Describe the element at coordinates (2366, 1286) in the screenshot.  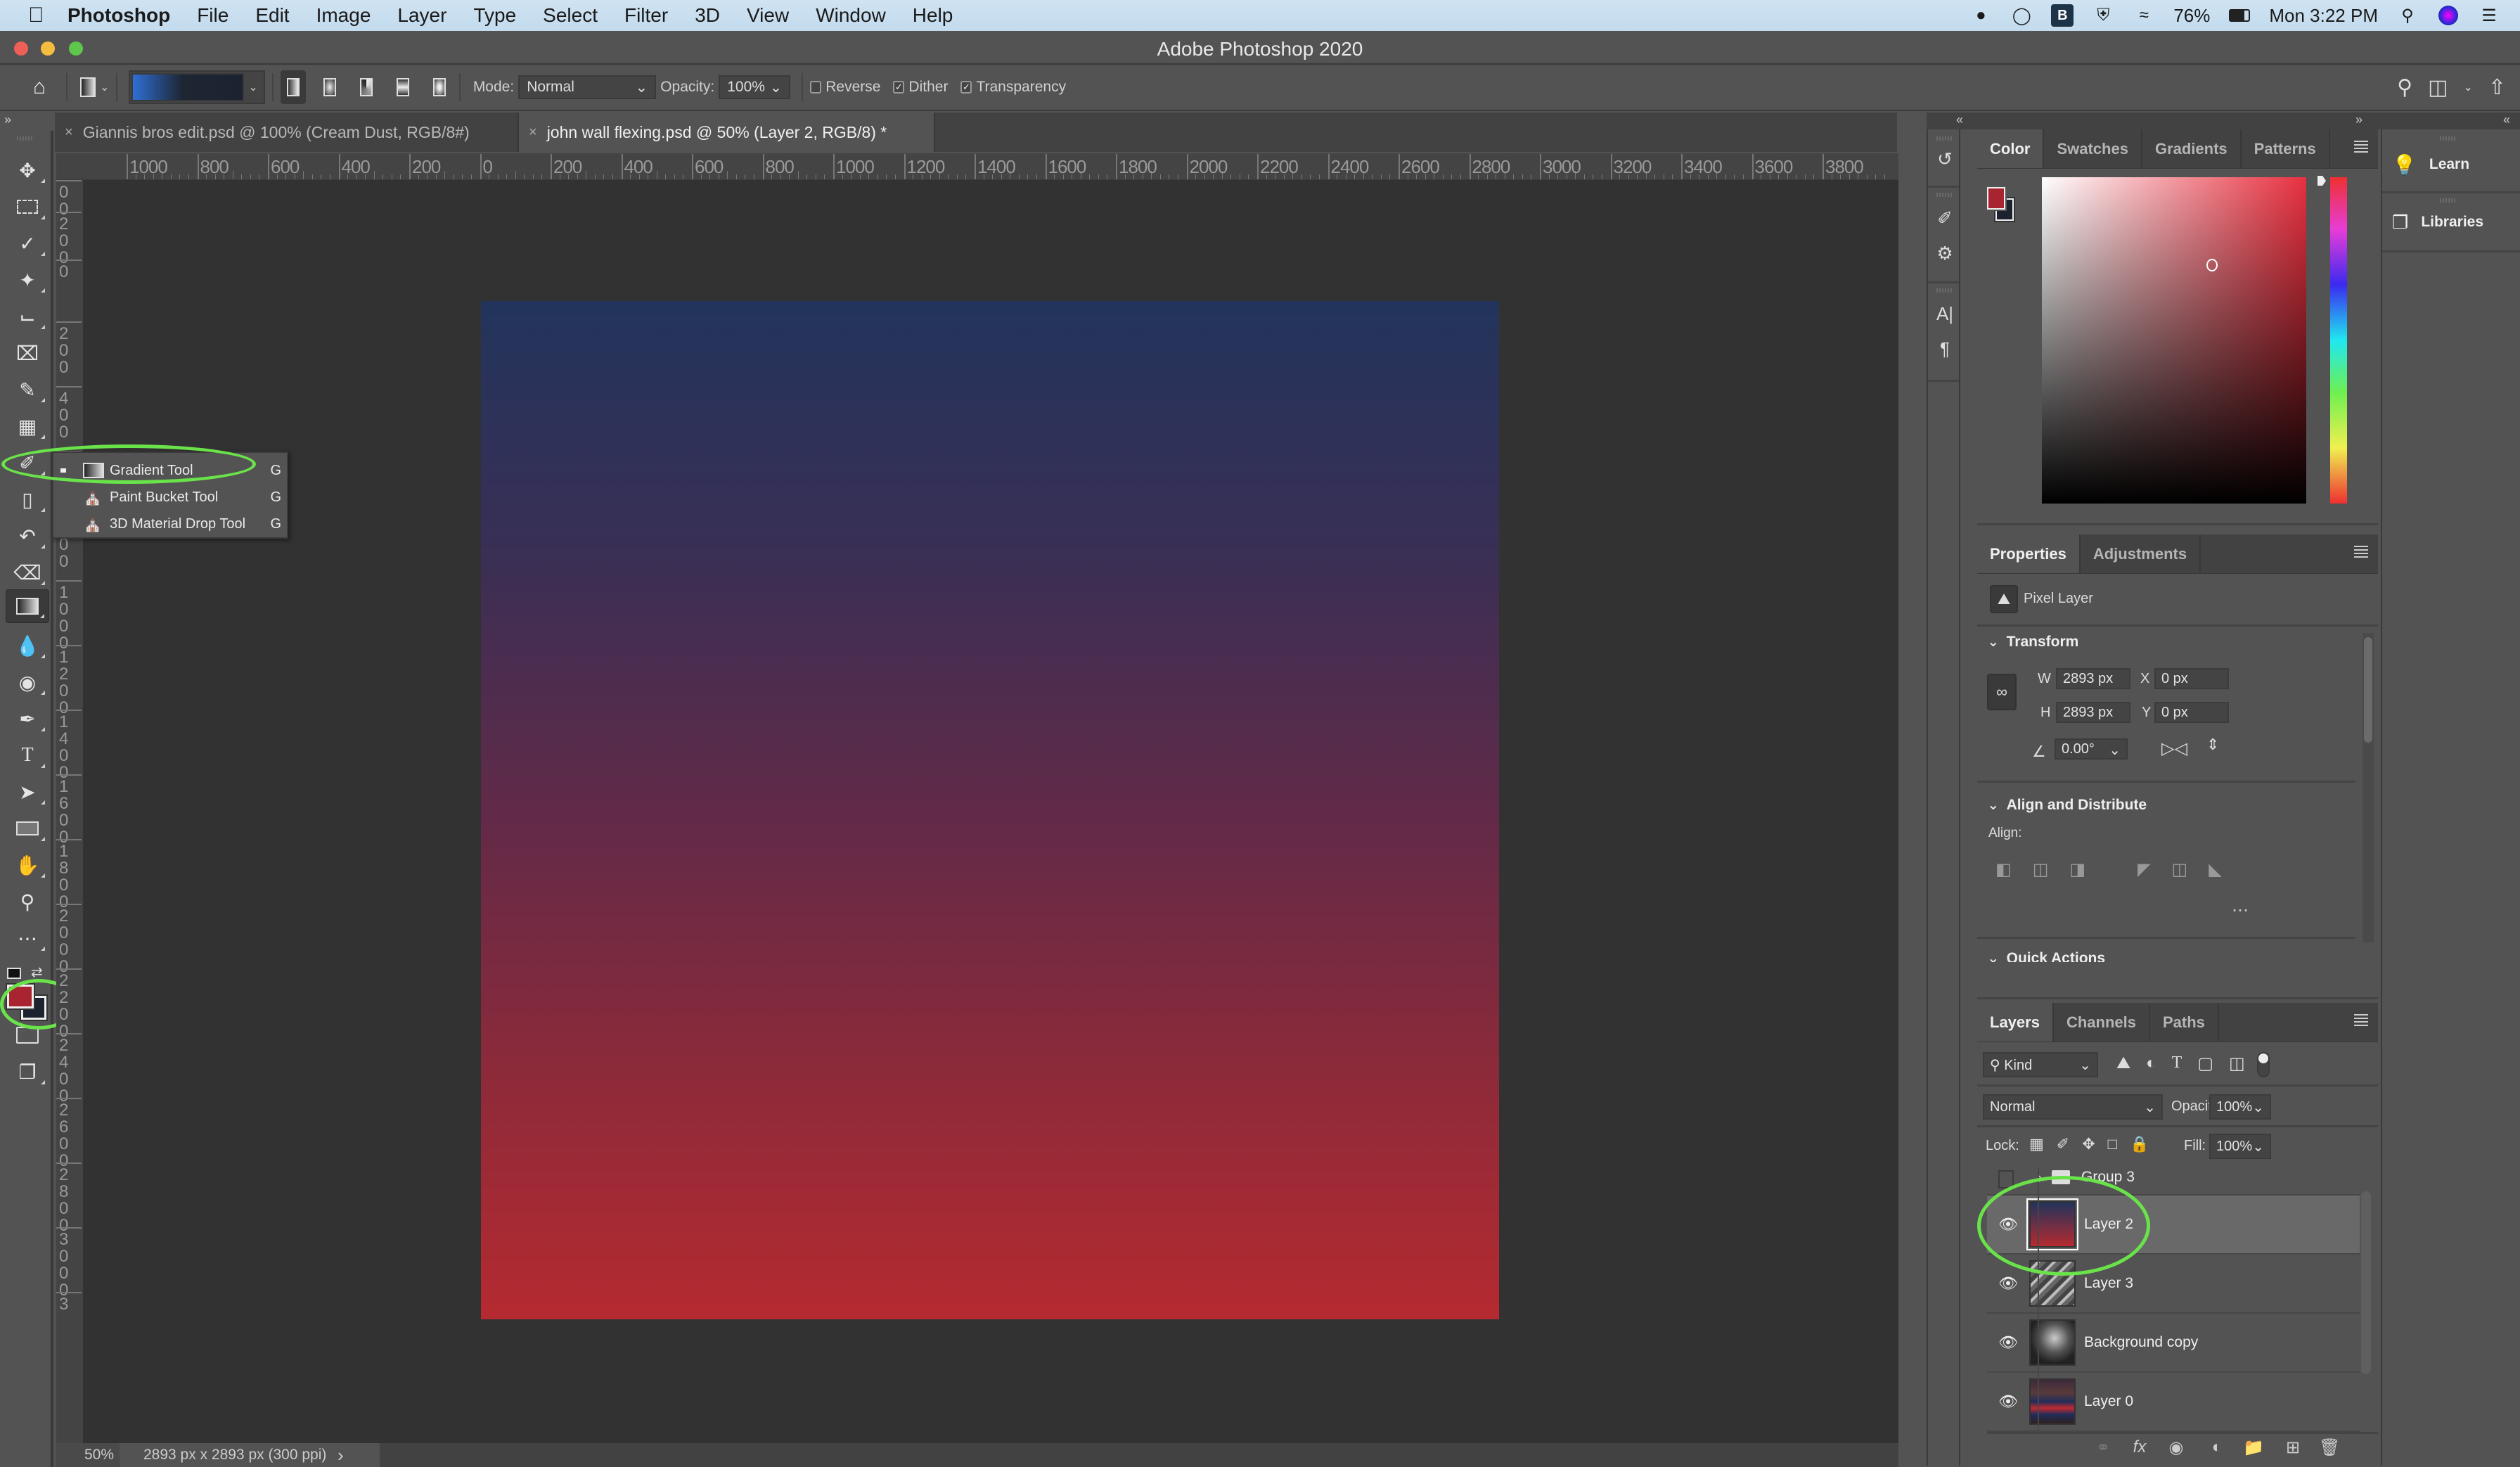
I see `layers-scrollbar` at that location.